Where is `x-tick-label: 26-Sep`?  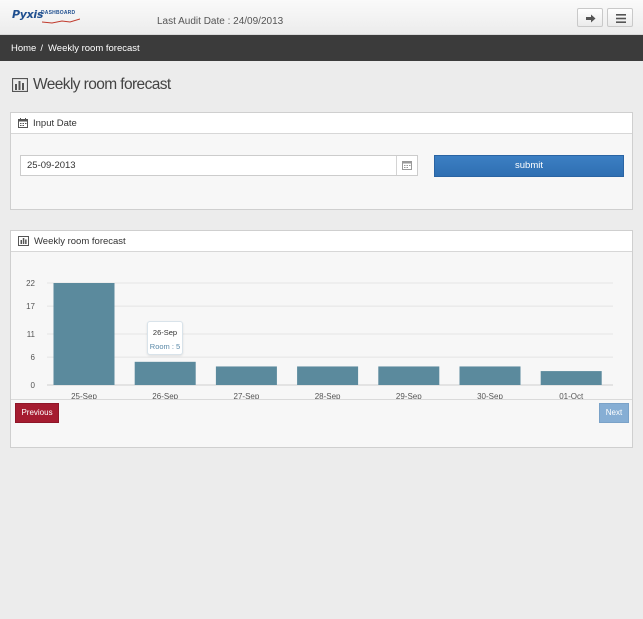 x-tick-label: 26-Sep is located at coordinates (165, 395).